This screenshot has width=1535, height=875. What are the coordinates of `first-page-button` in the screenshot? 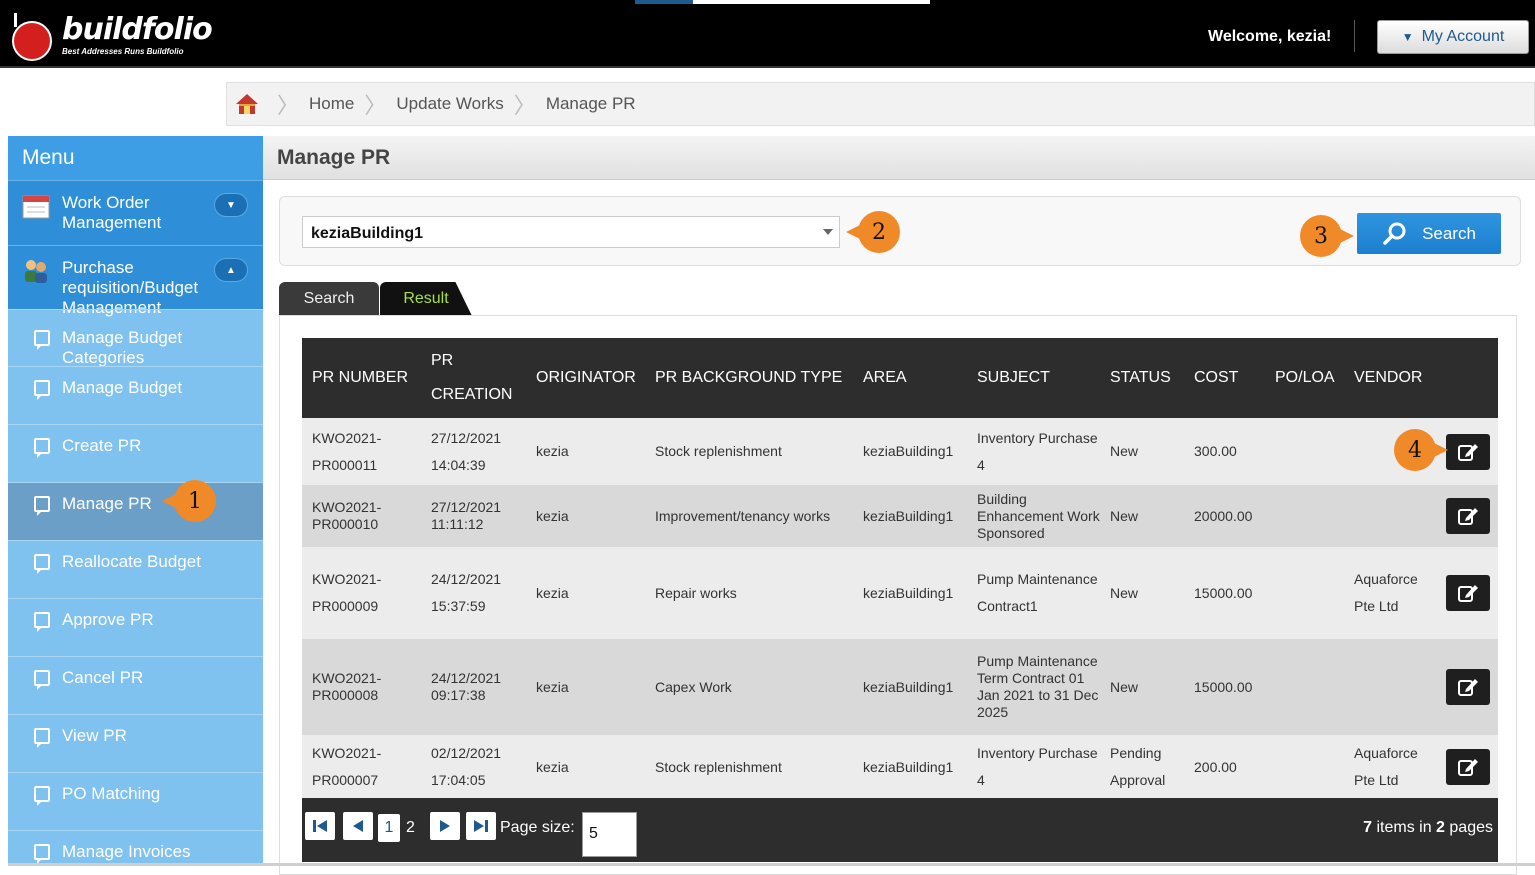 It's located at (320, 826).